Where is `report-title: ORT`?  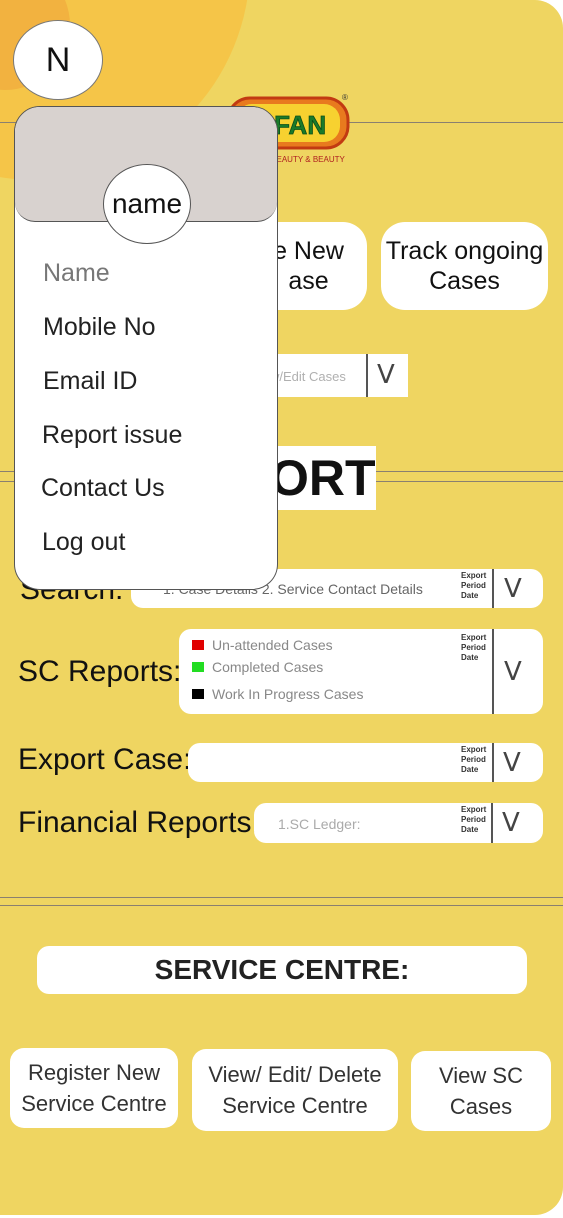 report-title: ORT is located at coordinates (323, 478).